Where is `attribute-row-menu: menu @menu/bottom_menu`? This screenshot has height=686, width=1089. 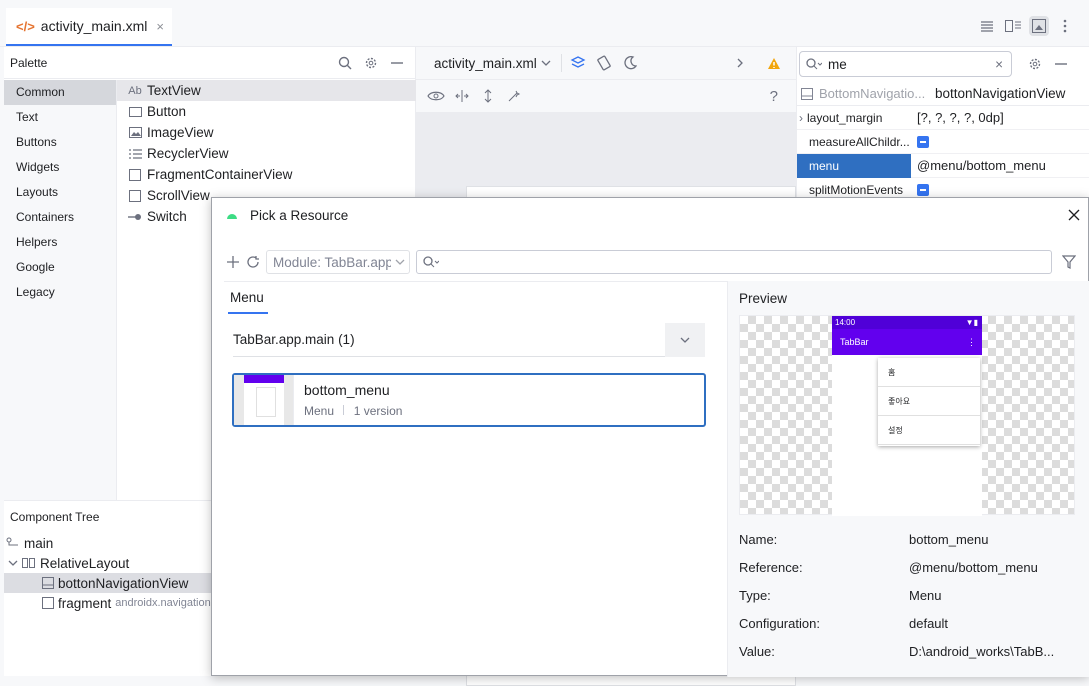 attribute-row-menu: menu @menu/bottom_menu is located at coordinates (943, 165).